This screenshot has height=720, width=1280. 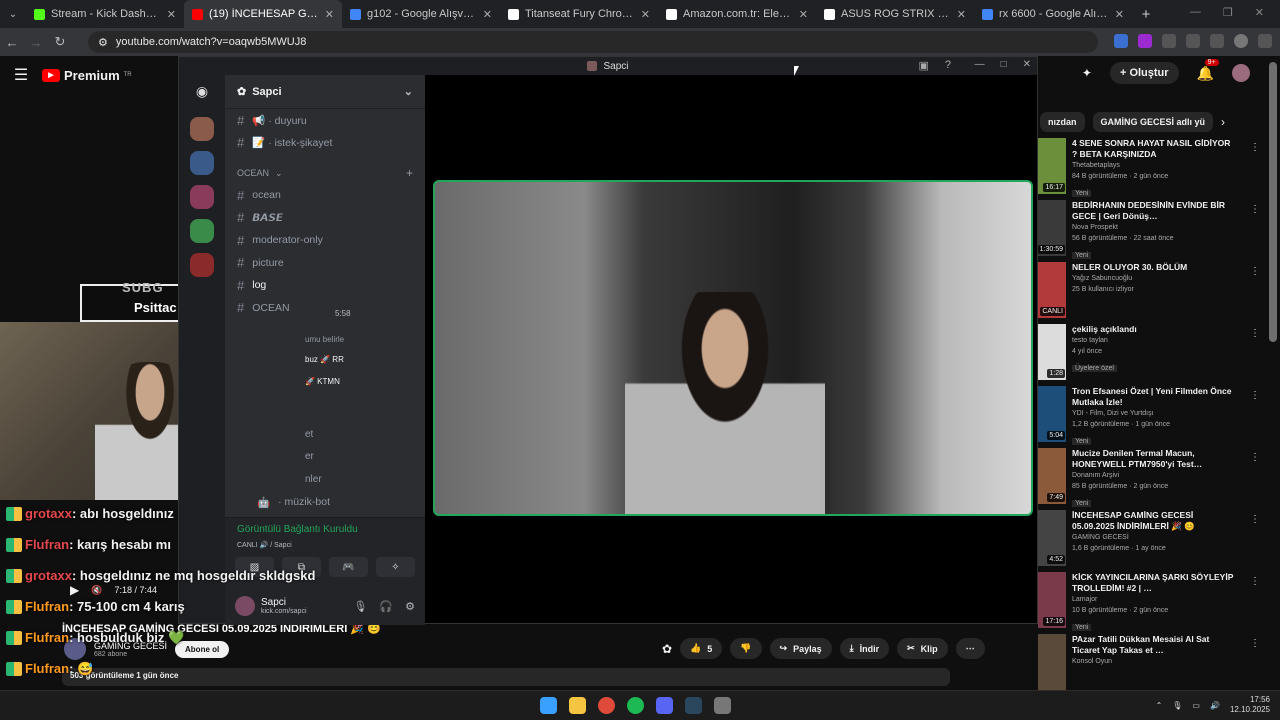 I want to click on chip: nızdan, so click(x=1062, y=122).